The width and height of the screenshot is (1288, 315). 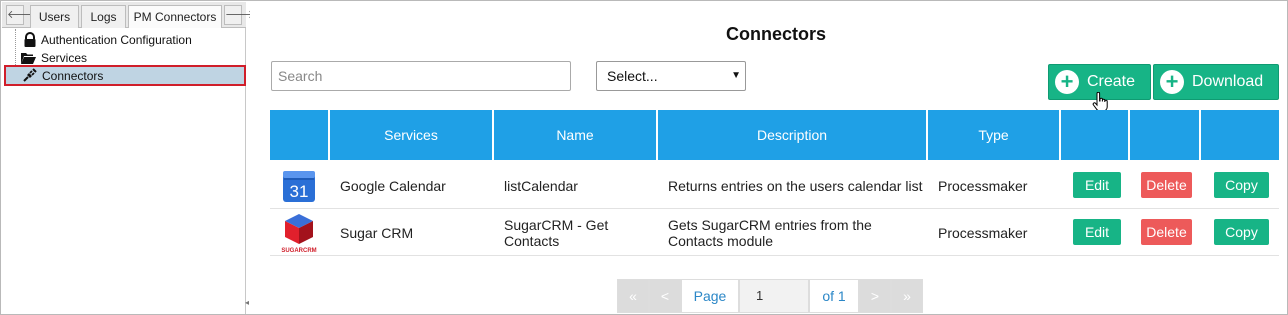 What do you see at coordinates (299, 191) in the screenshot?
I see `calendar-day-text: 31` at bounding box center [299, 191].